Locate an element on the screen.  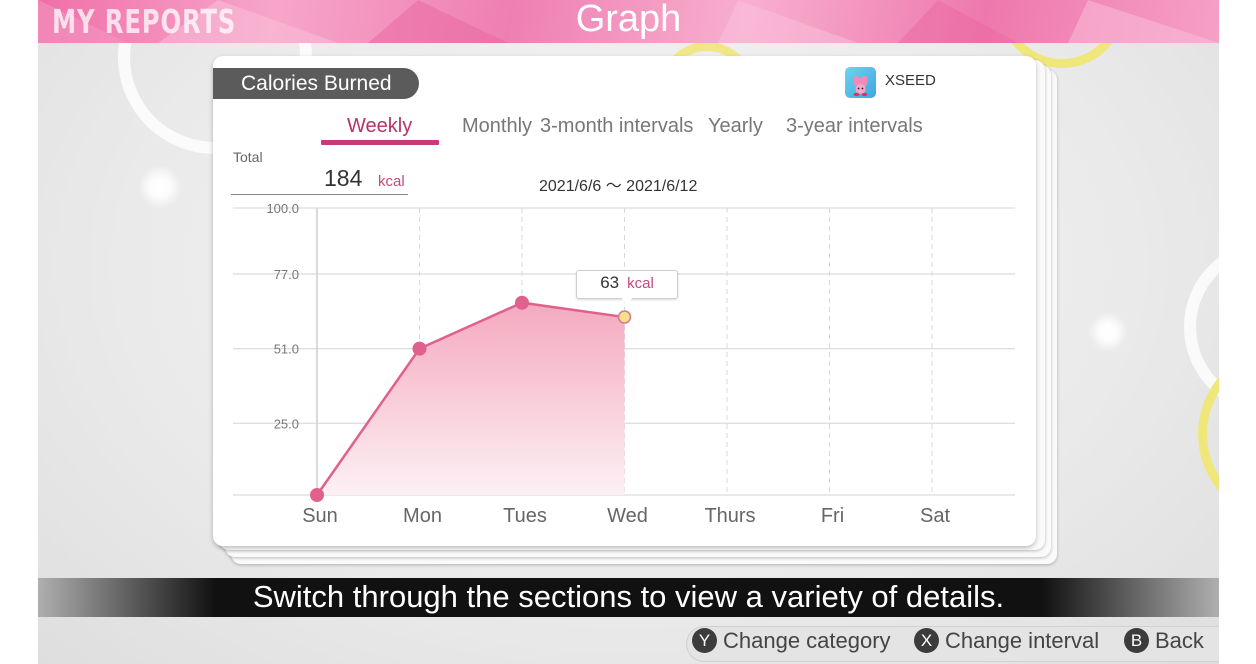
x-tick-label: Thurs is located at coordinates (729, 516).